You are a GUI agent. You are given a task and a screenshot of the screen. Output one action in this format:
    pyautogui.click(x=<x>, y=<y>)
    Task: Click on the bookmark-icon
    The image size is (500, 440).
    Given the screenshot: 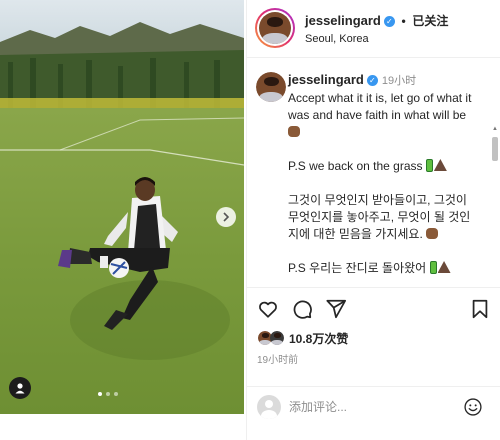 What is the action you would take?
    pyautogui.click(x=480, y=309)
    